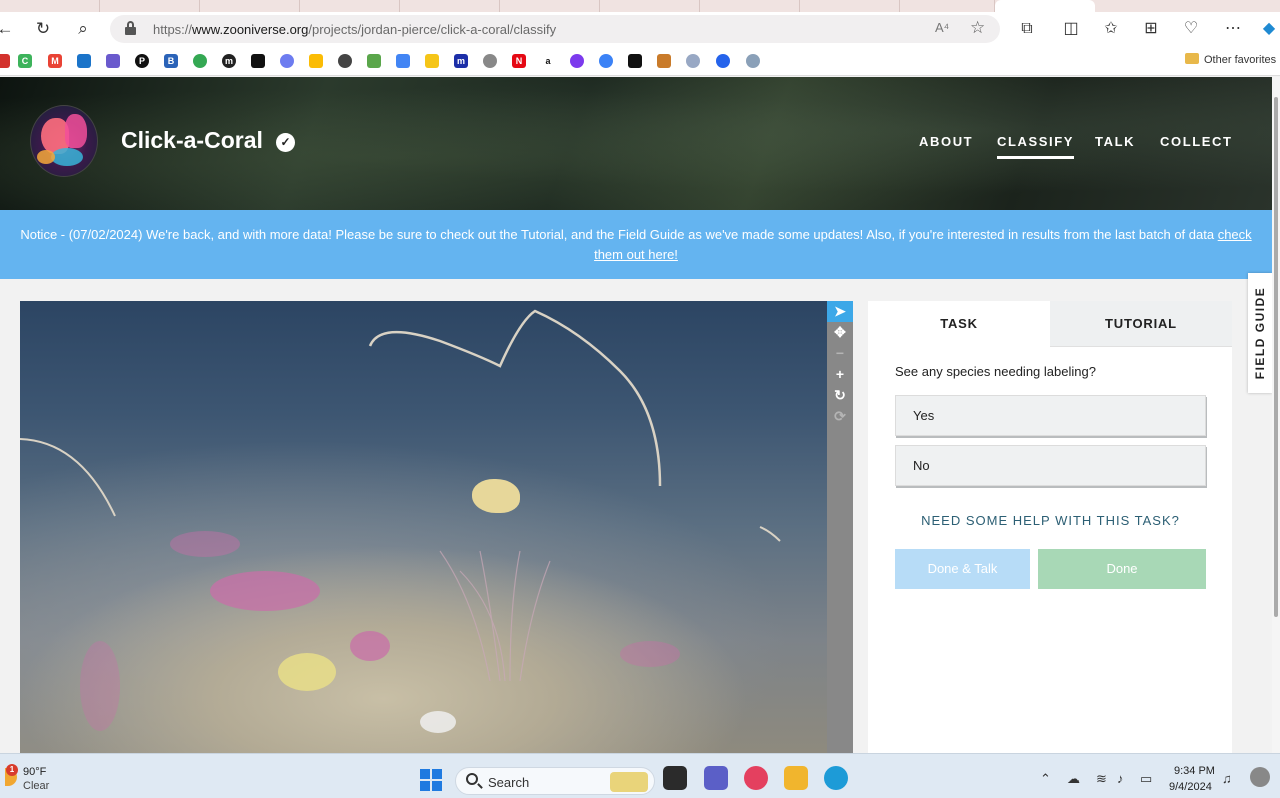 The width and height of the screenshot is (1280, 798). I want to click on back-icon: ←, so click(8, 29).